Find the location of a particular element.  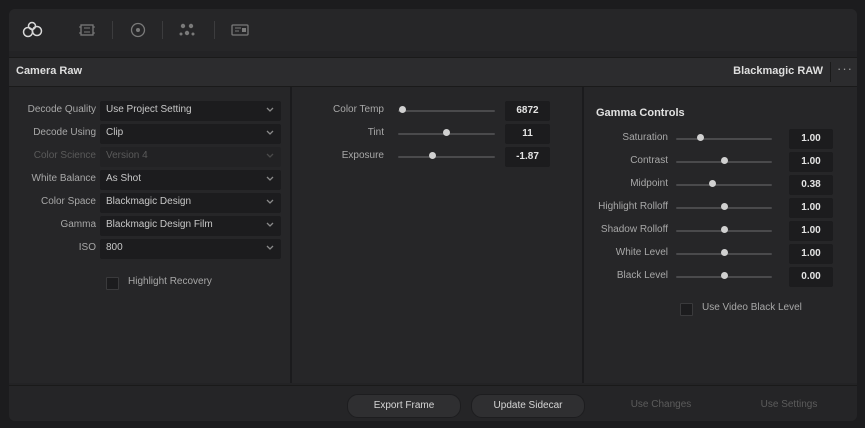

gamma-label: Gamma is located at coordinates (78, 224).